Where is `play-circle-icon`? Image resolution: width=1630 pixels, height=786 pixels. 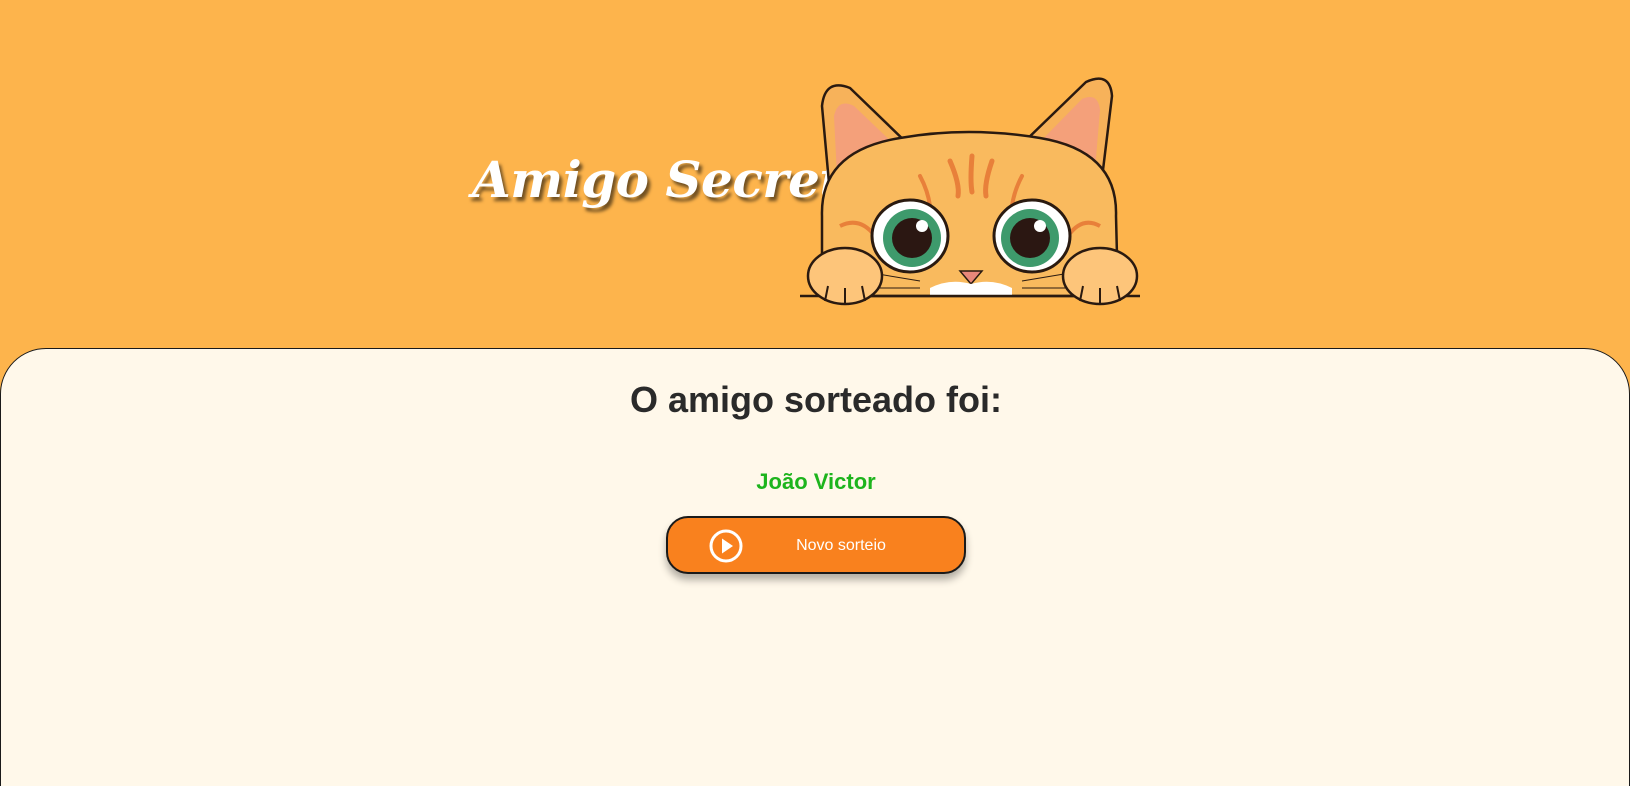
play-circle-icon is located at coordinates (726, 546).